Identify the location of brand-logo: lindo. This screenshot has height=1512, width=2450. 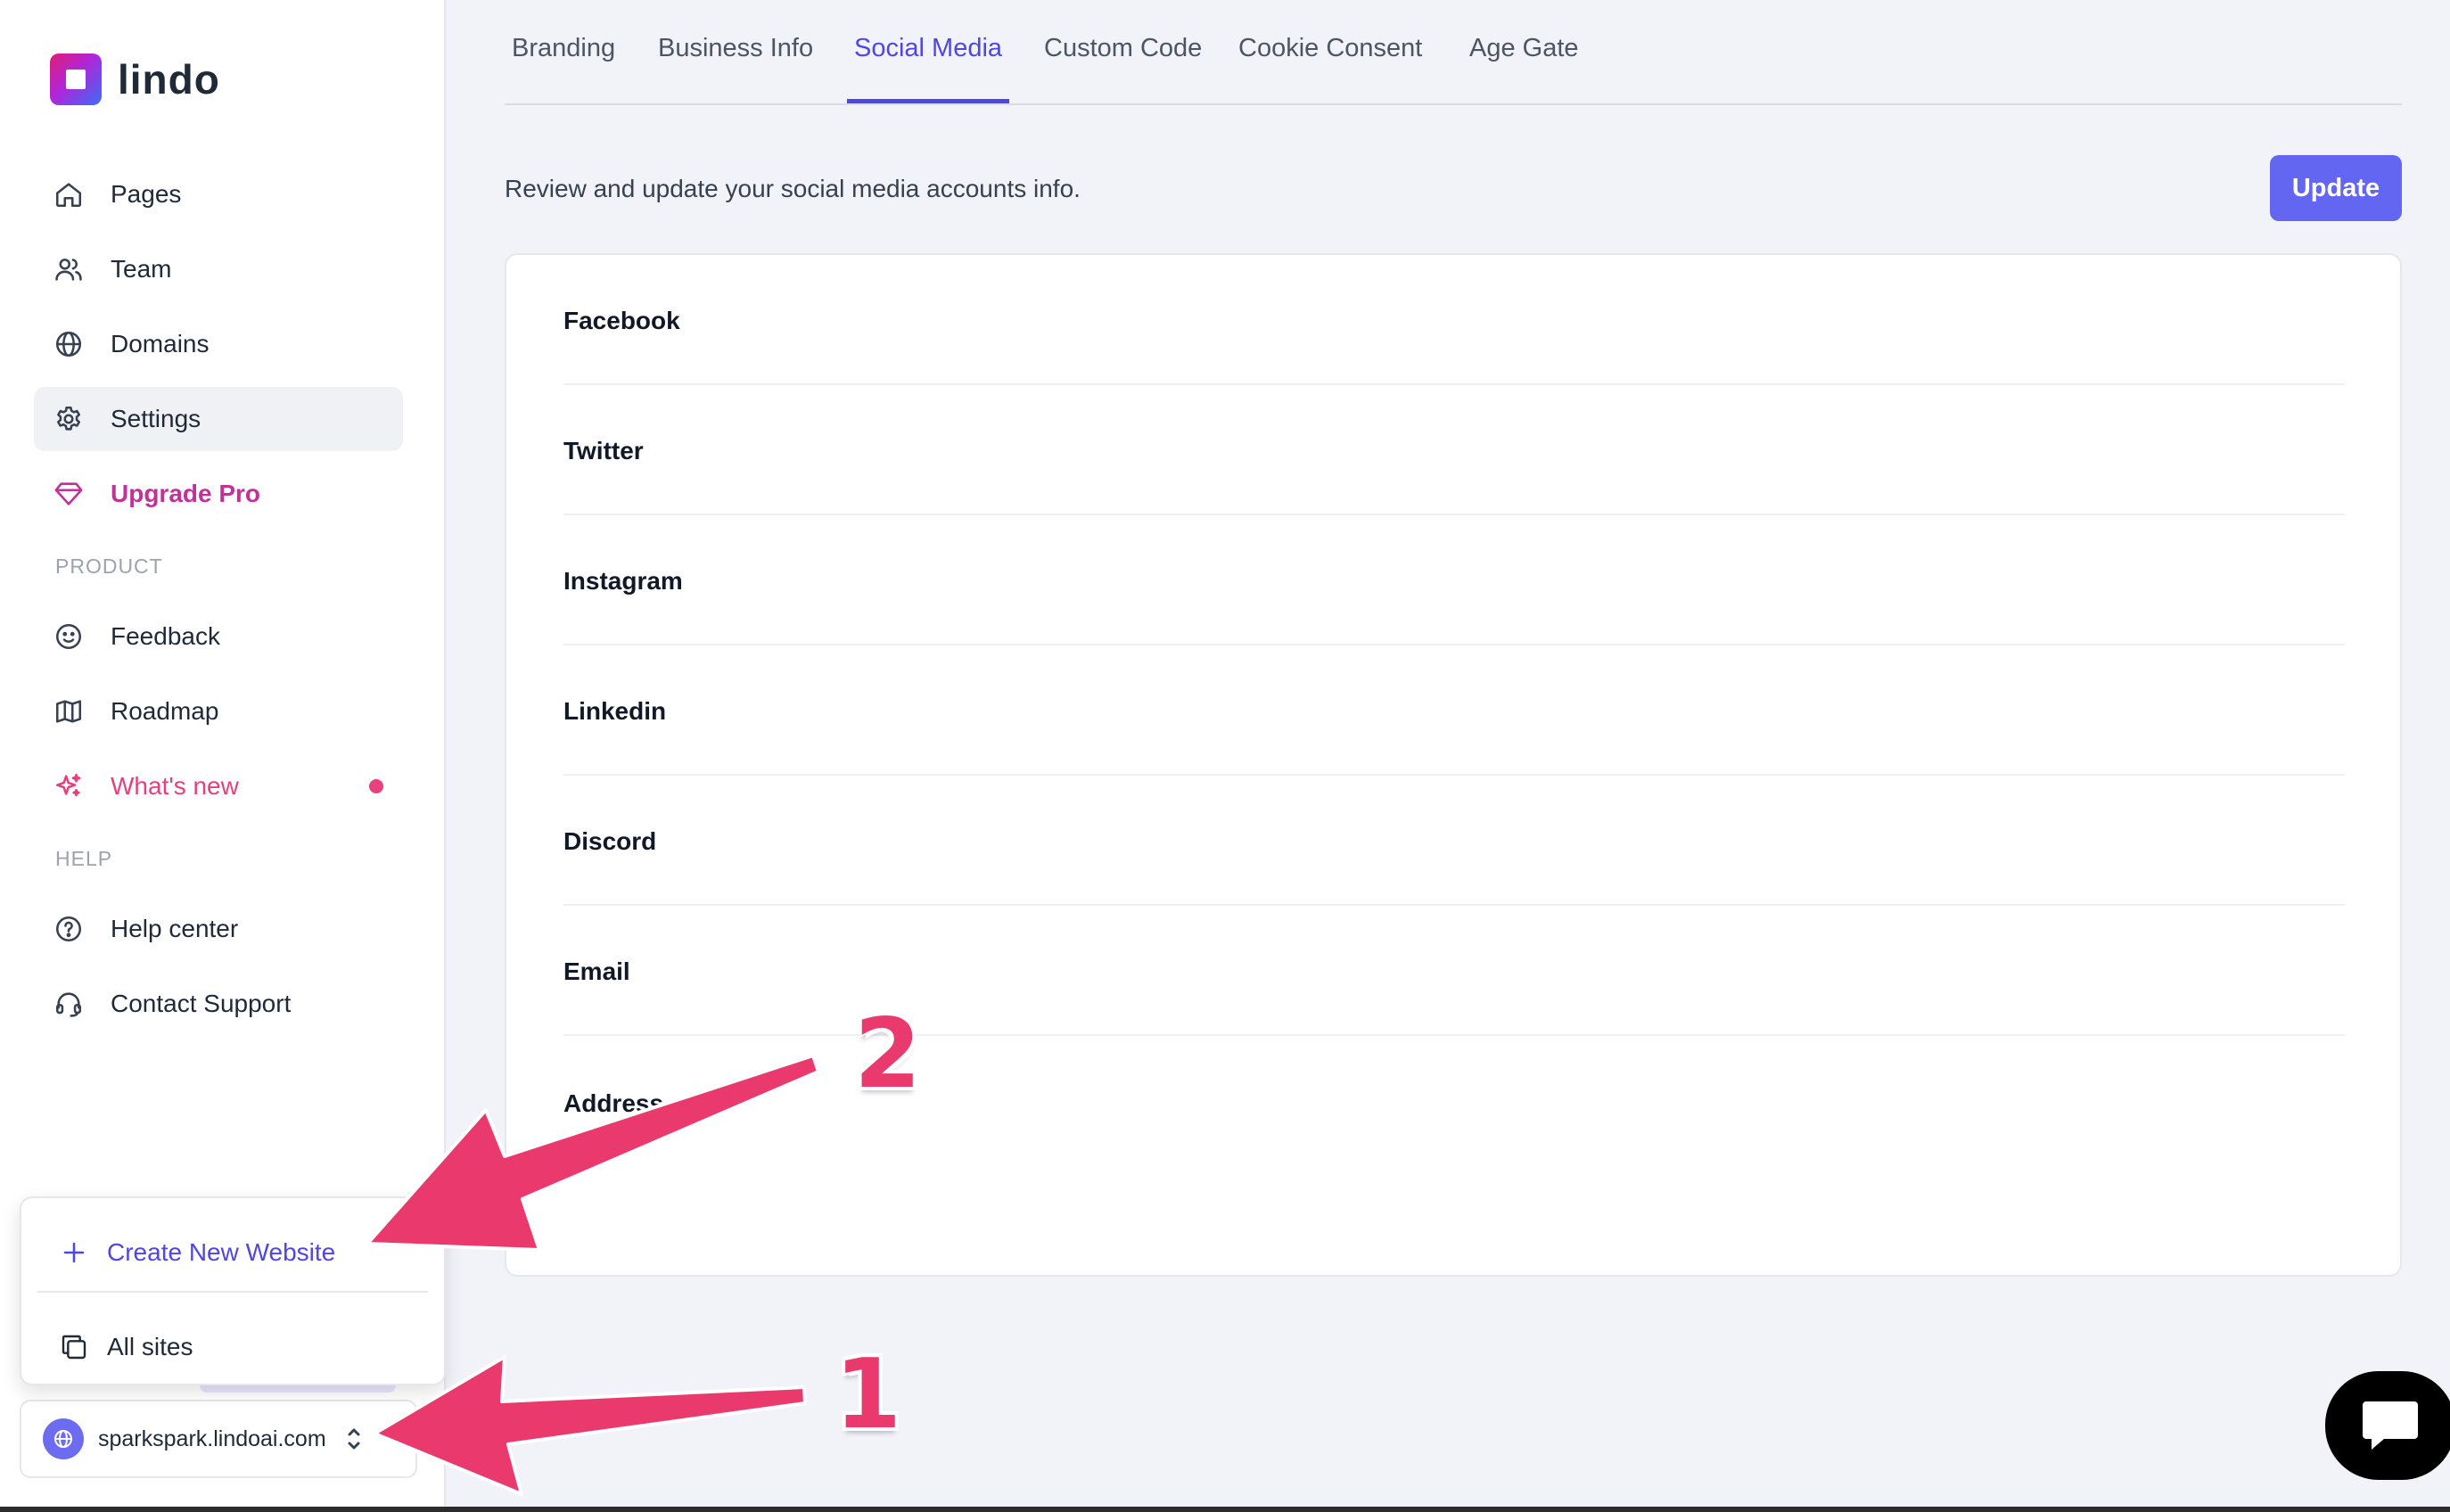
(135, 79).